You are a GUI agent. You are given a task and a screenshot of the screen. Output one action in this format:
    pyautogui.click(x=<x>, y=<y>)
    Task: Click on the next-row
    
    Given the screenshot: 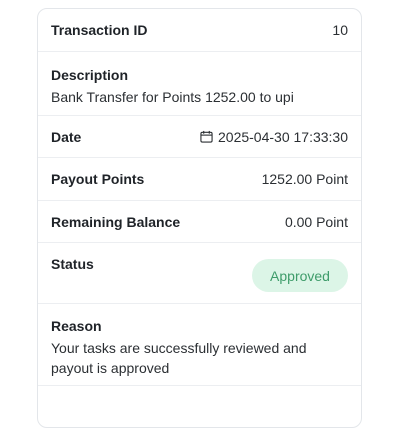 What is the action you would take?
    pyautogui.click(x=199, y=406)
    